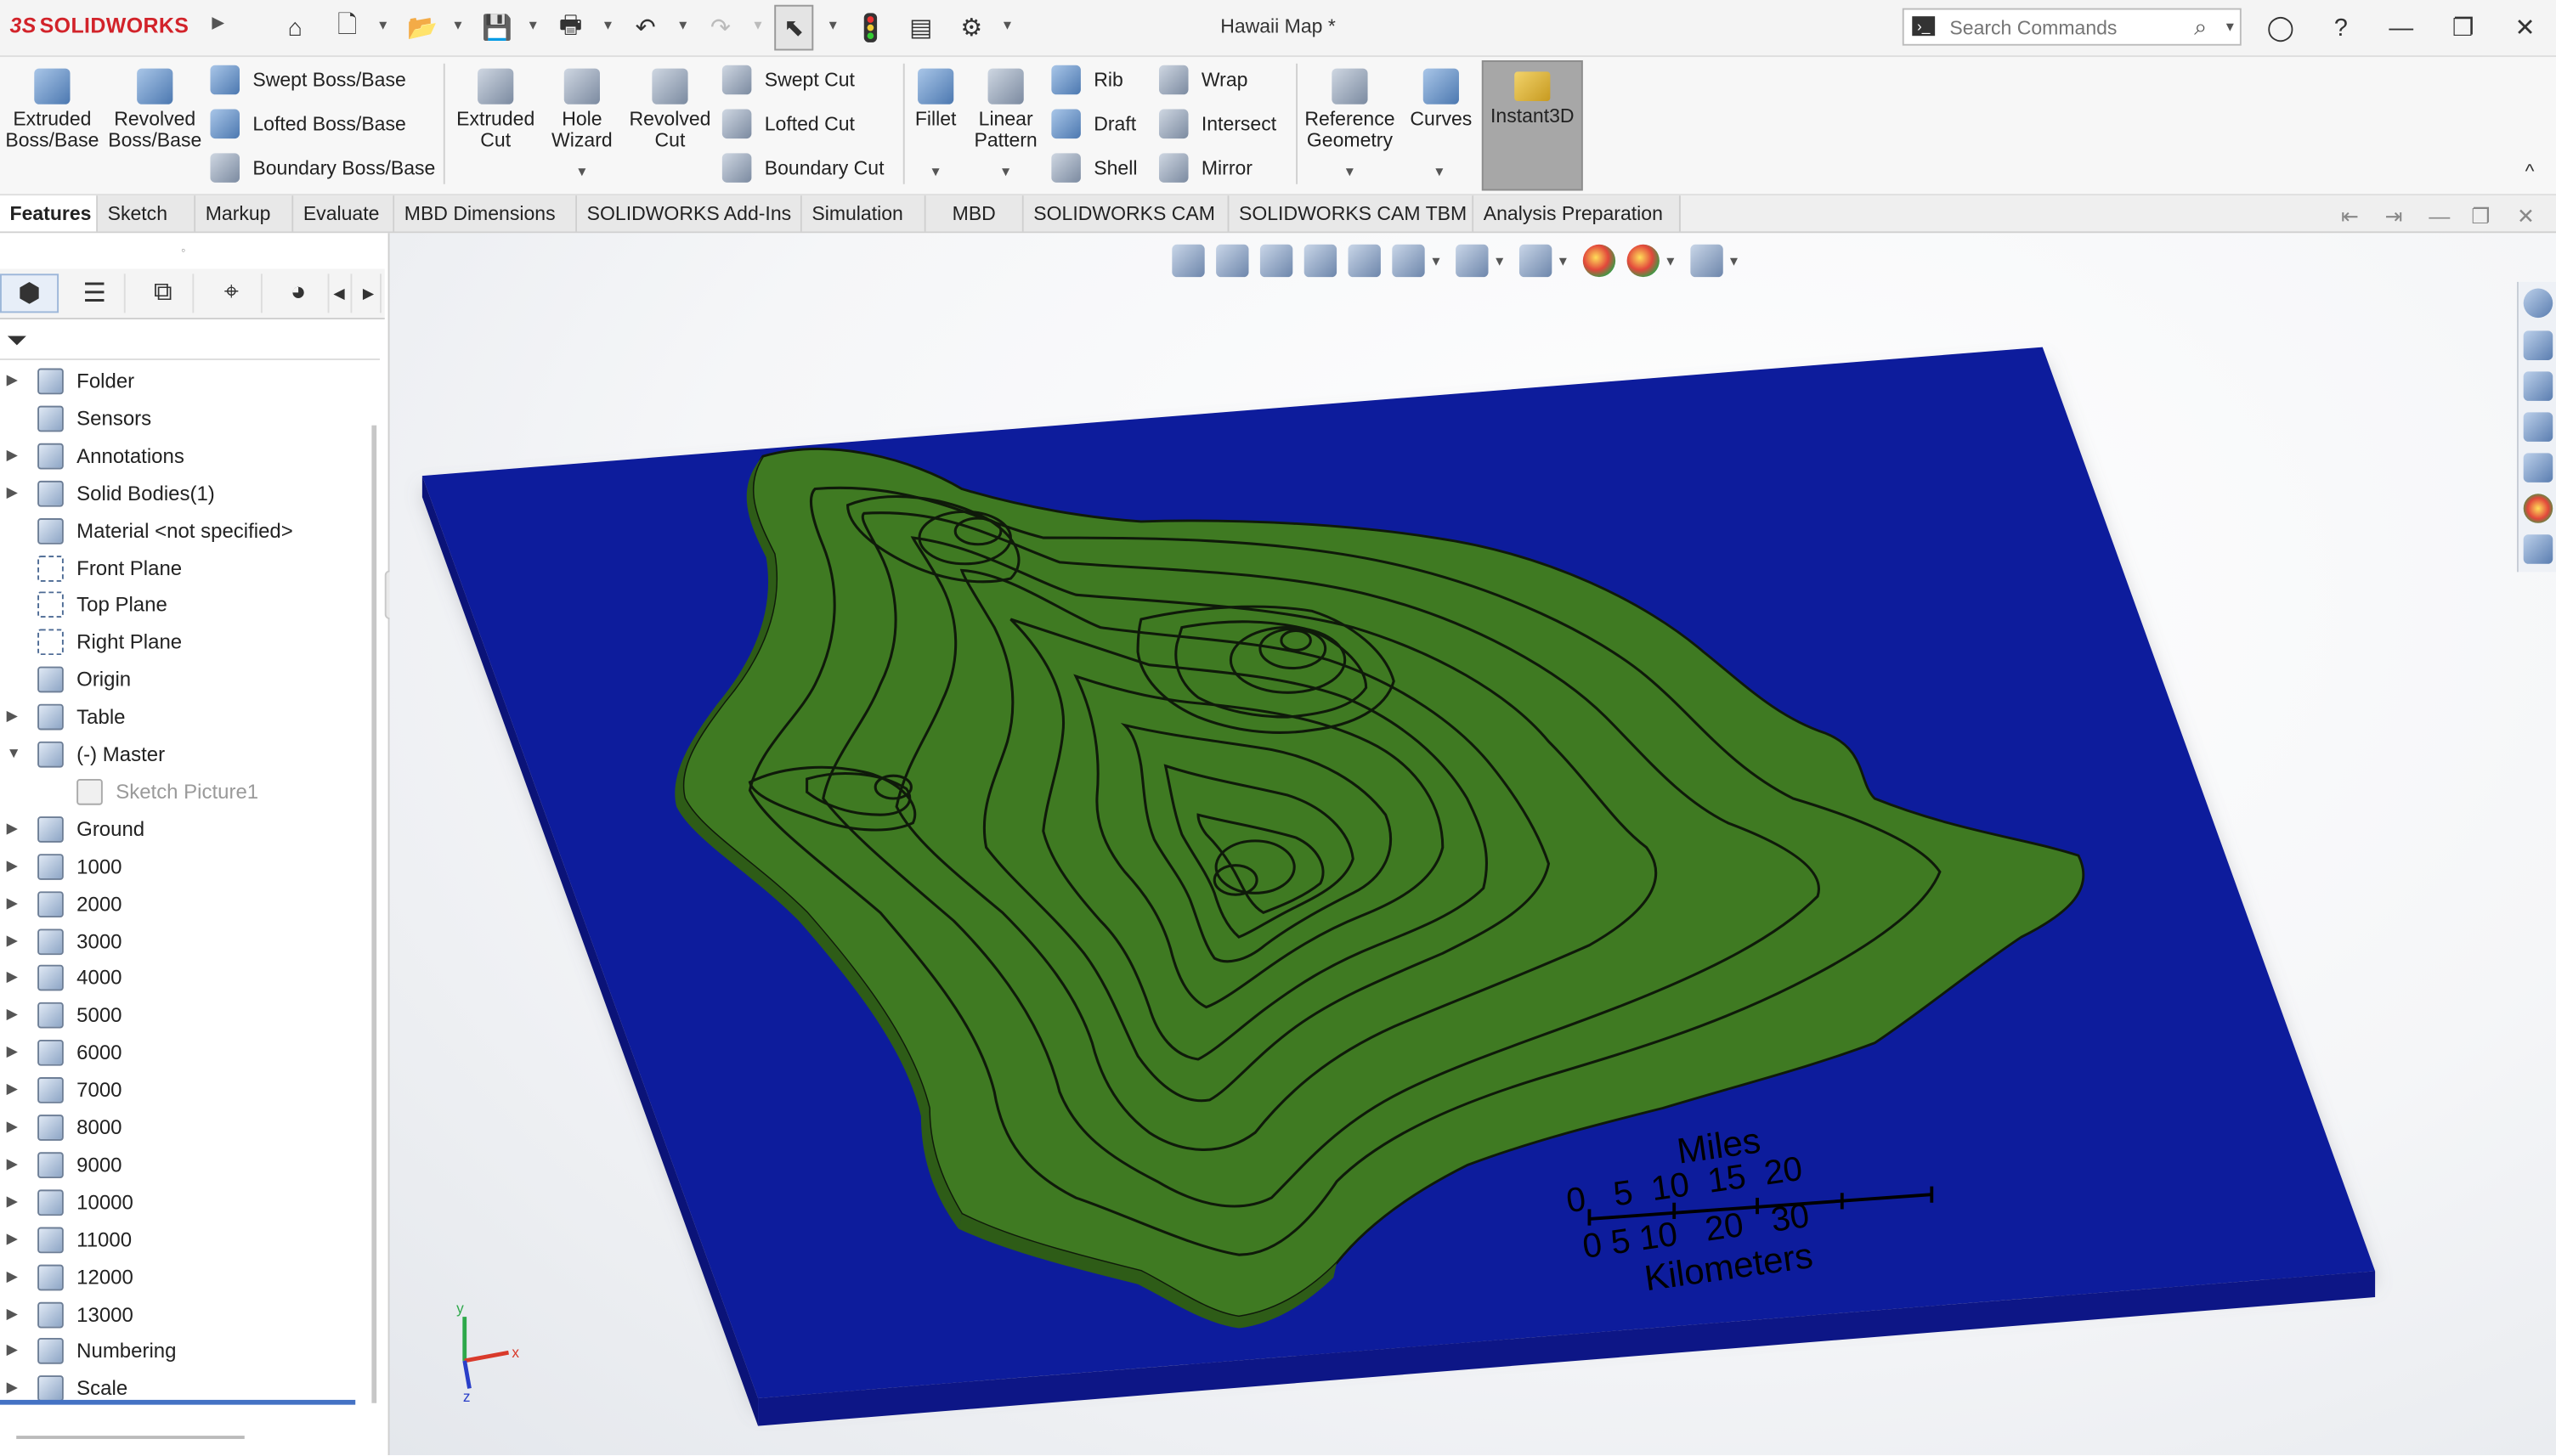 Image resolution: width=2556 pixels, height=1456 pixels. Describe the element at coordinates (189, 456) in the screenshot. I see `tree-item: ▶ Annotations` at that location.